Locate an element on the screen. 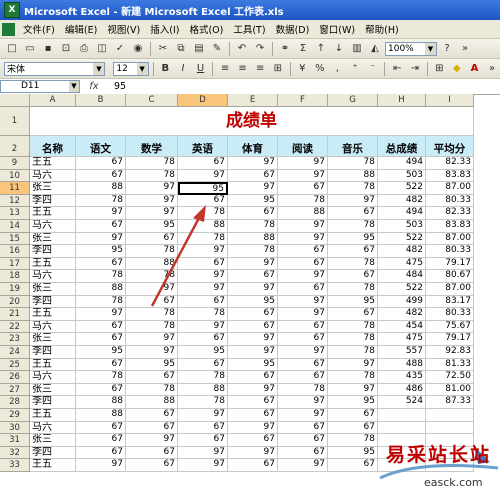 The width and height of the screenshot is (500, 497). save-icon: ▪ is located at coordinates (48, 49).